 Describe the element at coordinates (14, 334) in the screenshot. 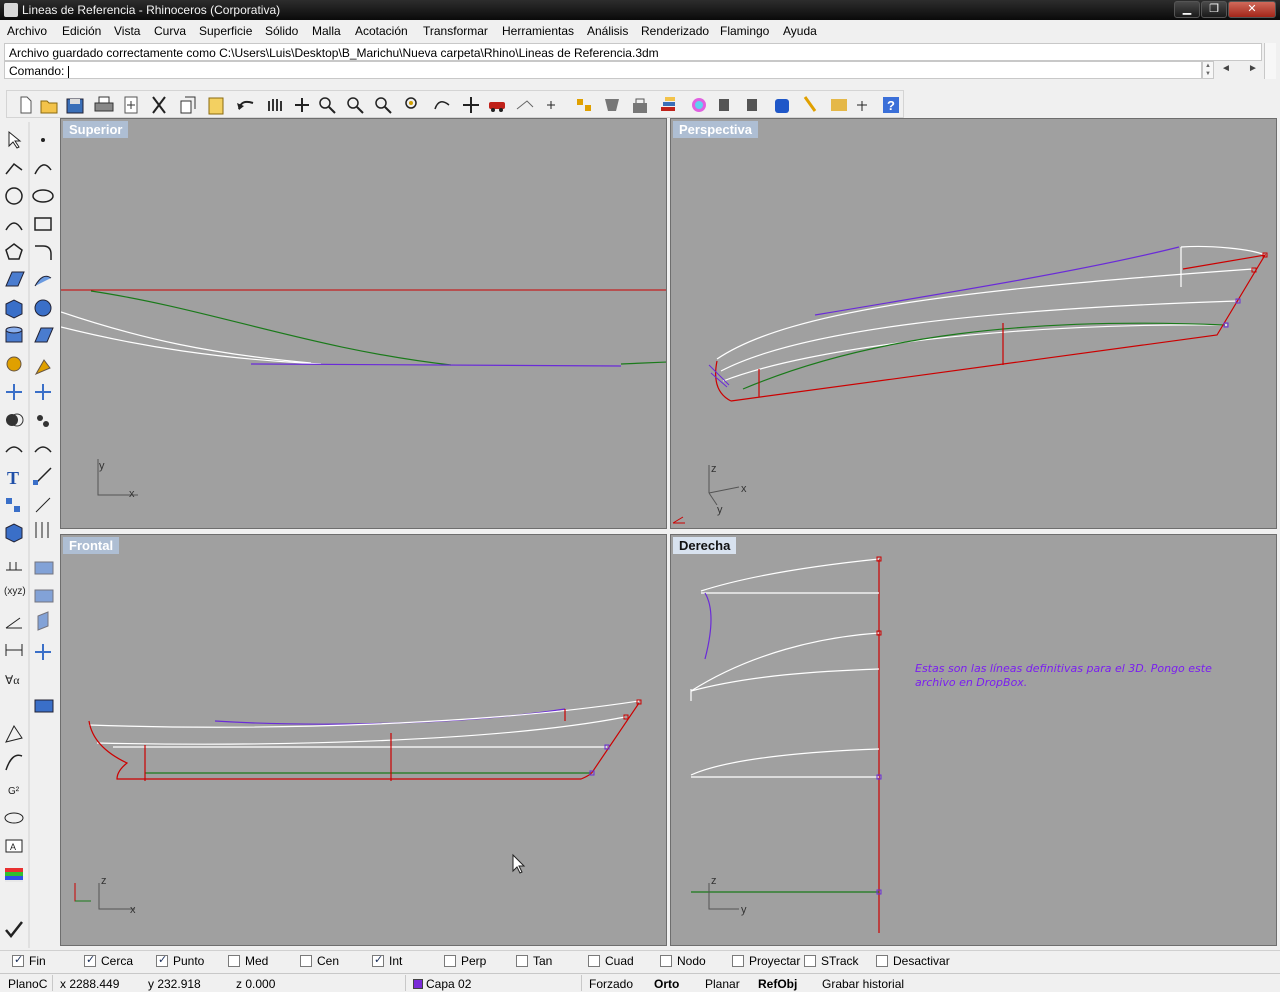

I see `cylinder-icon` at that location.